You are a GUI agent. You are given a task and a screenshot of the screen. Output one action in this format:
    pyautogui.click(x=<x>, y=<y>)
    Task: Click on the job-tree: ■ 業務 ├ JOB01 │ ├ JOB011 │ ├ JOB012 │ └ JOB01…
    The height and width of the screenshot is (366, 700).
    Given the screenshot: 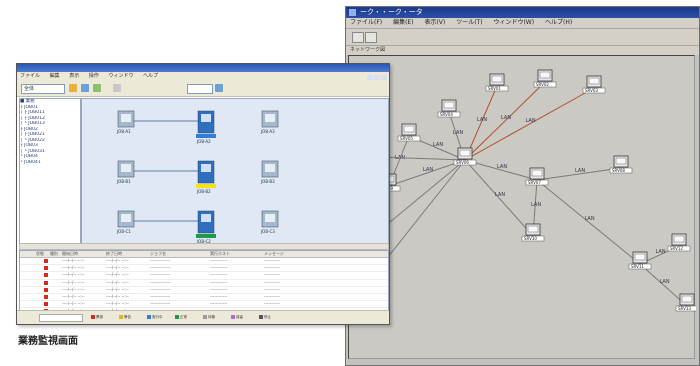 What is the action you would take?
    pyautogui.click(x=50, y=171)
    